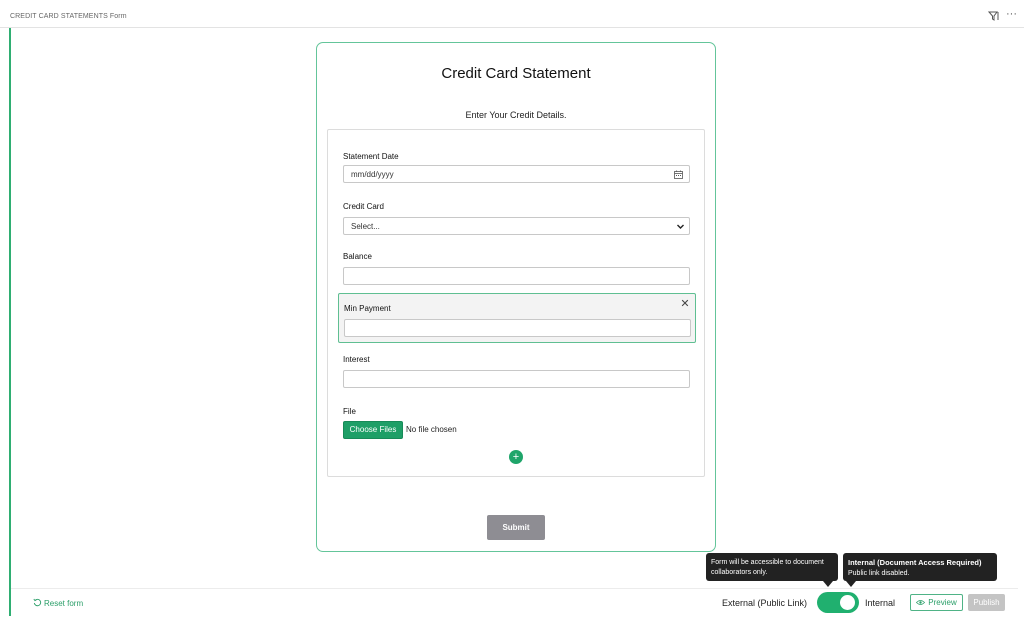 This screenshot has width=1024, height=622. Describe the element at coordinates (357, 256) in the screenshot. I see `balance-label: Balance` at that location.